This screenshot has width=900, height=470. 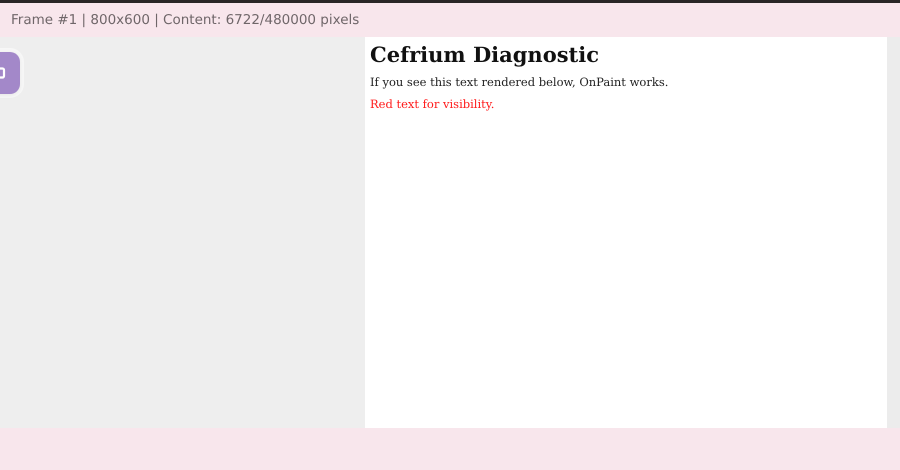 I want to click on frame-status-text: Frame #1 | 800x600 | Content: 6722/480000 pixels, so click(x=185, y=20).